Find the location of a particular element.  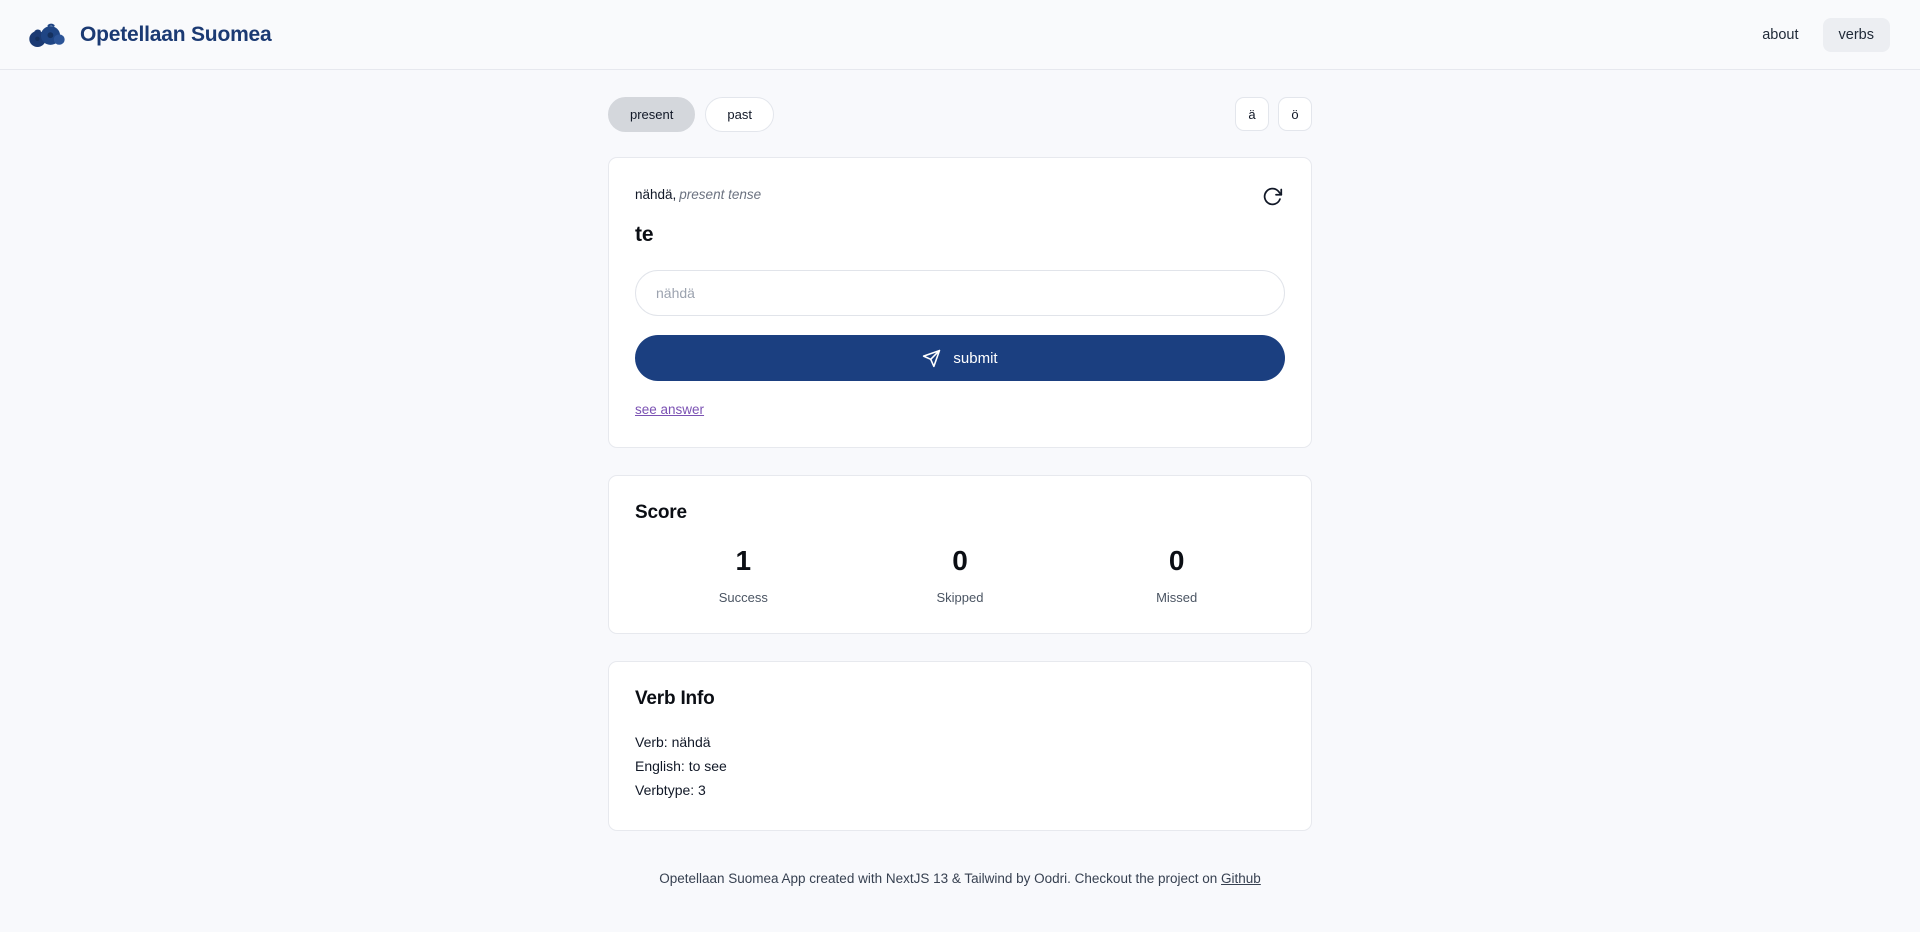

special-char-button-a-umlaut: ä is located at coordinates (1252, 114).